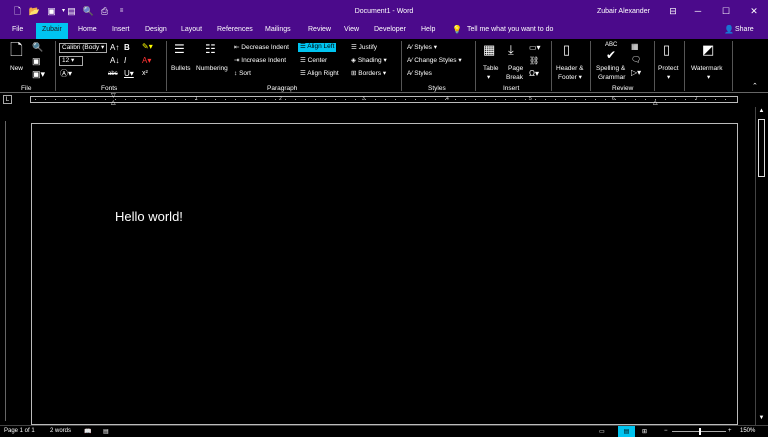 The width and height of the screenshot is (768, 437). Describe the element at coordinates (52, 31) in the screenshot. I see `tab-zubair: Zubair` at that location.